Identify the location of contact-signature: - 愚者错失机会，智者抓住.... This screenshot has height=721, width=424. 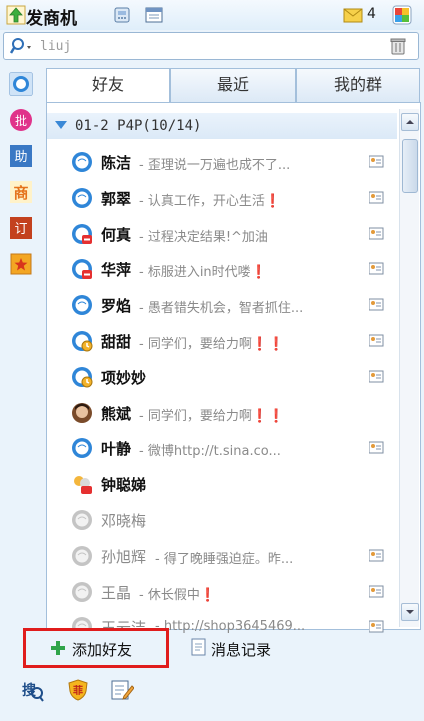
(221, 309).